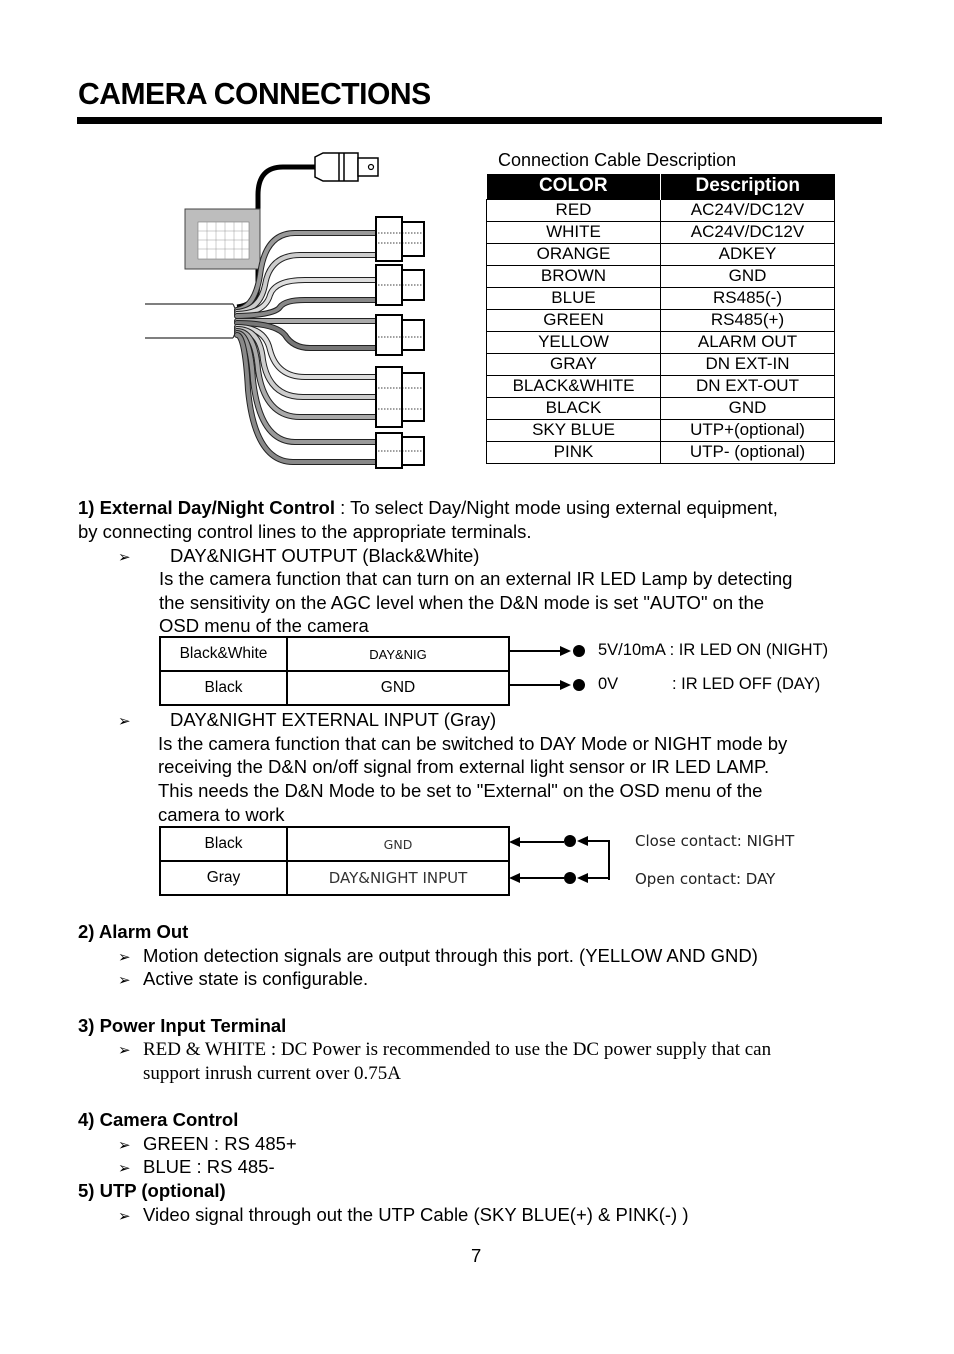 The height and width of the screenshot is (1354, 954). I want to click on cell-color: BLACK&WHITE, so click(573, 386).